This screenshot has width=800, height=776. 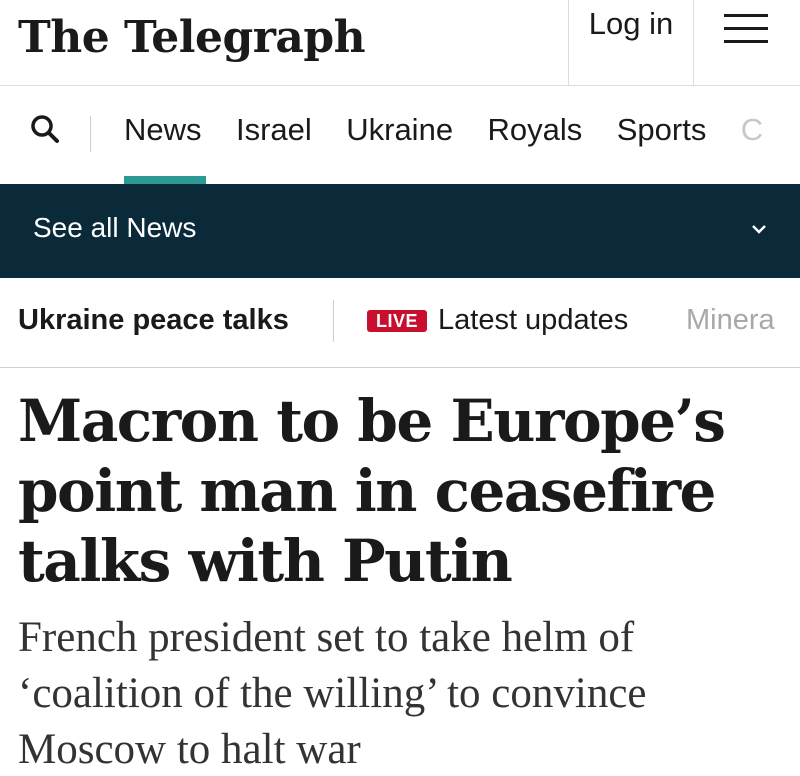 I want to click on nav-item-news: News, so click(x=163, y=130).